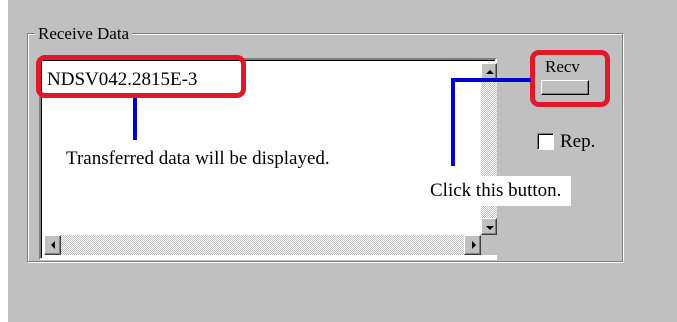 The width and height of the screenshot is (677, 322). Describe the element at coordinates (490, 72) in the screenshot. I see `triangle-up-icon` at that location.